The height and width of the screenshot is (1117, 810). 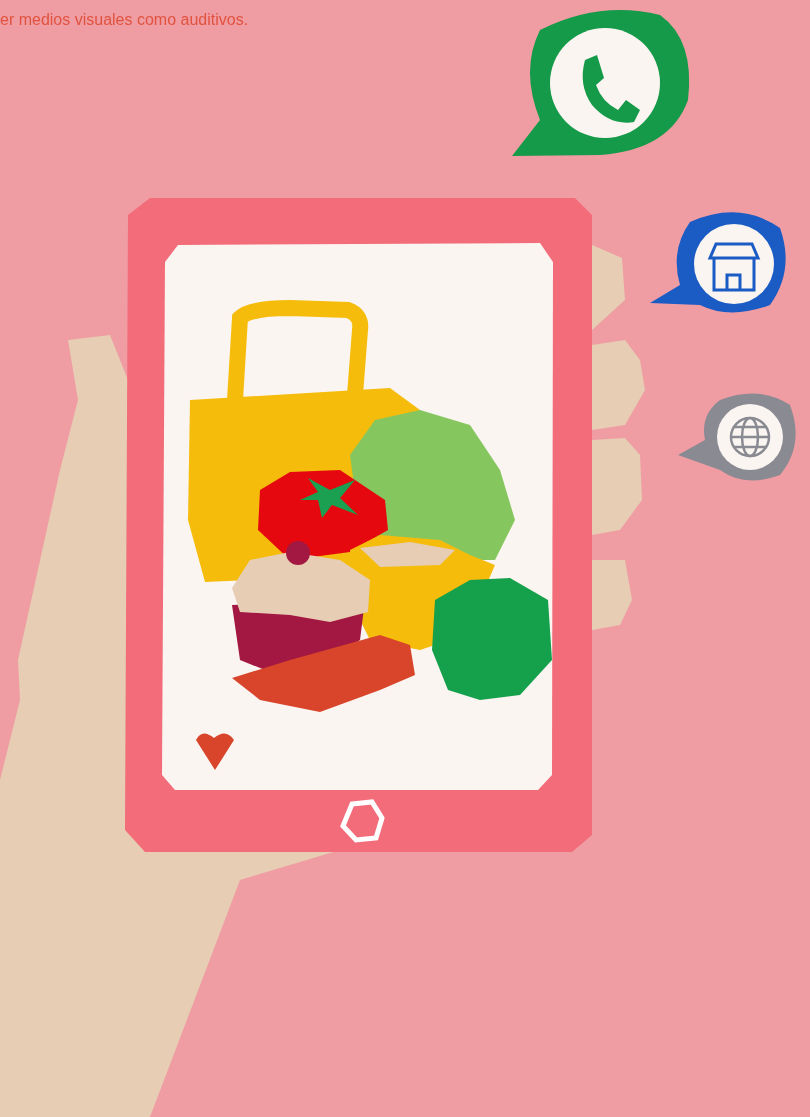 What do you see at coordinates (718, 262) in the screenshot?
I see `store-chat-bubble-icon` at bounding box center [718, 262].